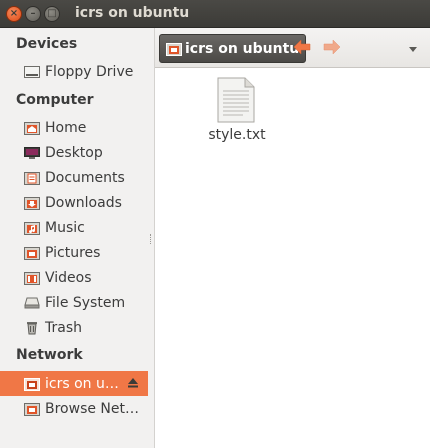  I want to click on sidebar-item-label: Pictures, so click(73, 252).